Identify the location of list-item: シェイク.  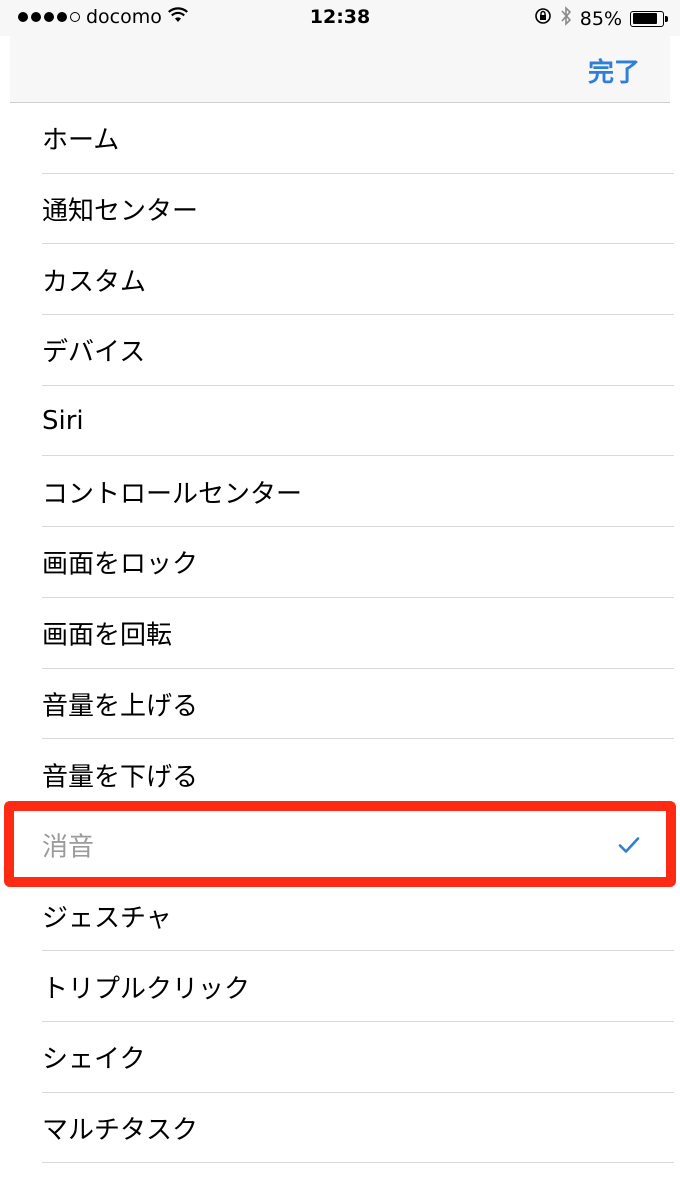
(340, 1057).